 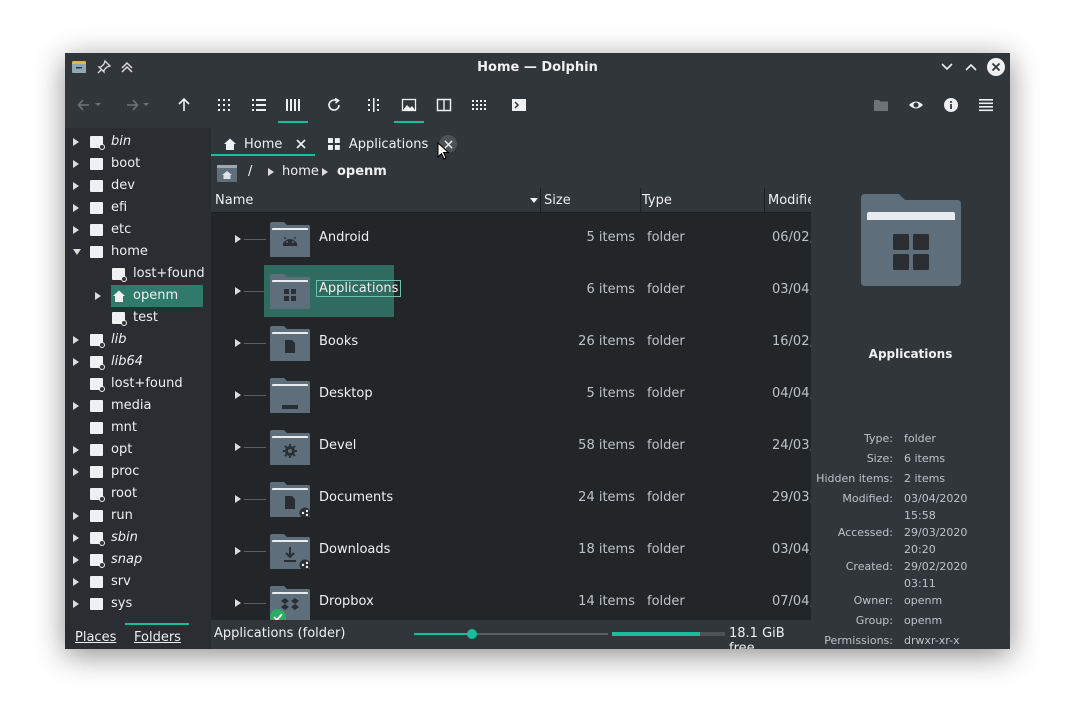 I want to click on new-folder-button, so click(x=881, y=105).